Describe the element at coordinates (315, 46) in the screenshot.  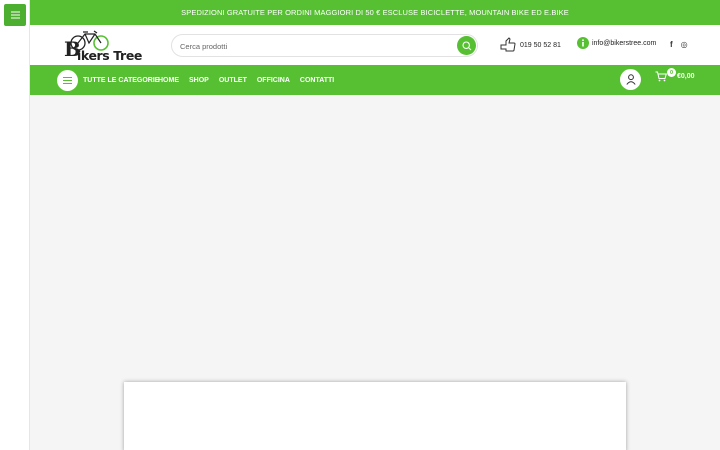
I see `search-input` at that location.